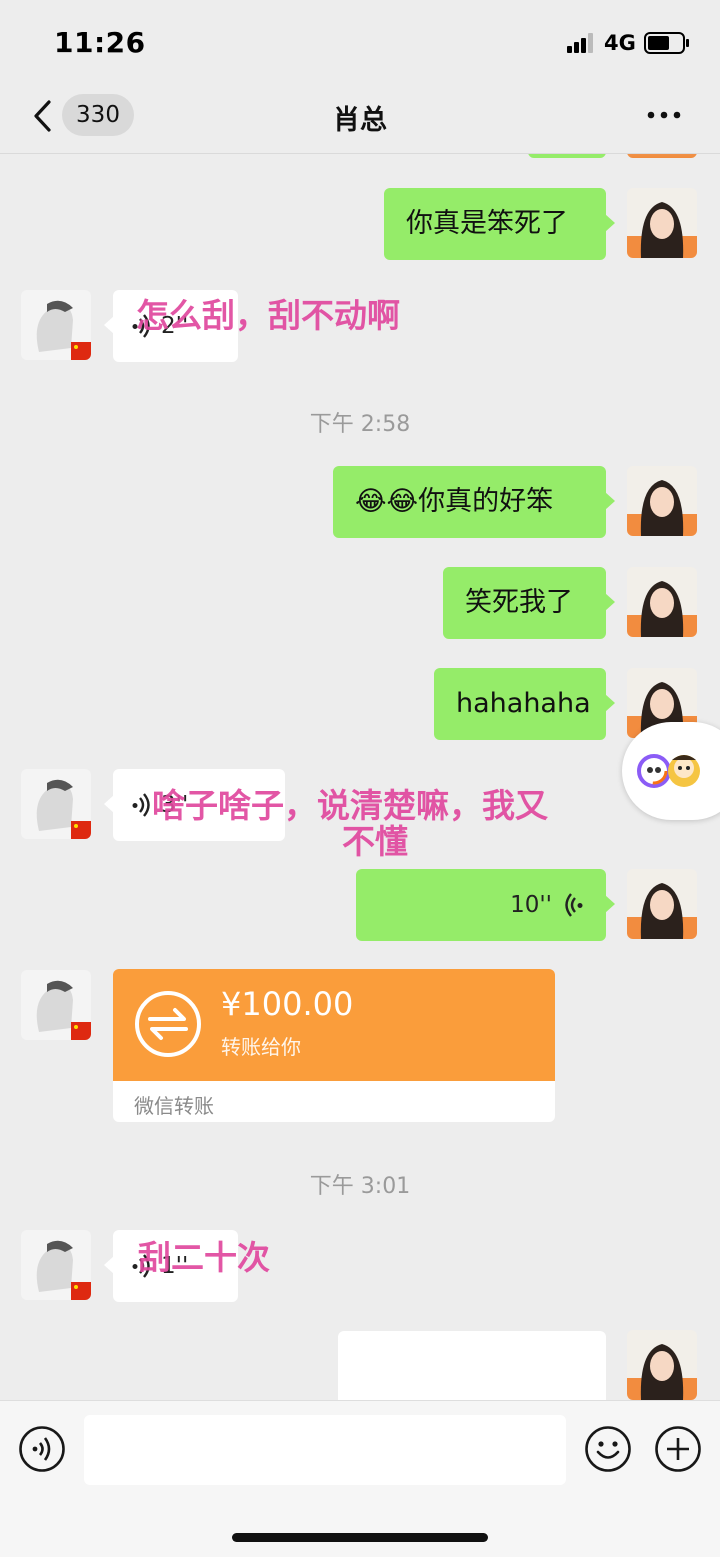  I want to click on message-bubble-outgoing: 笑死我了, so click(529, 603).